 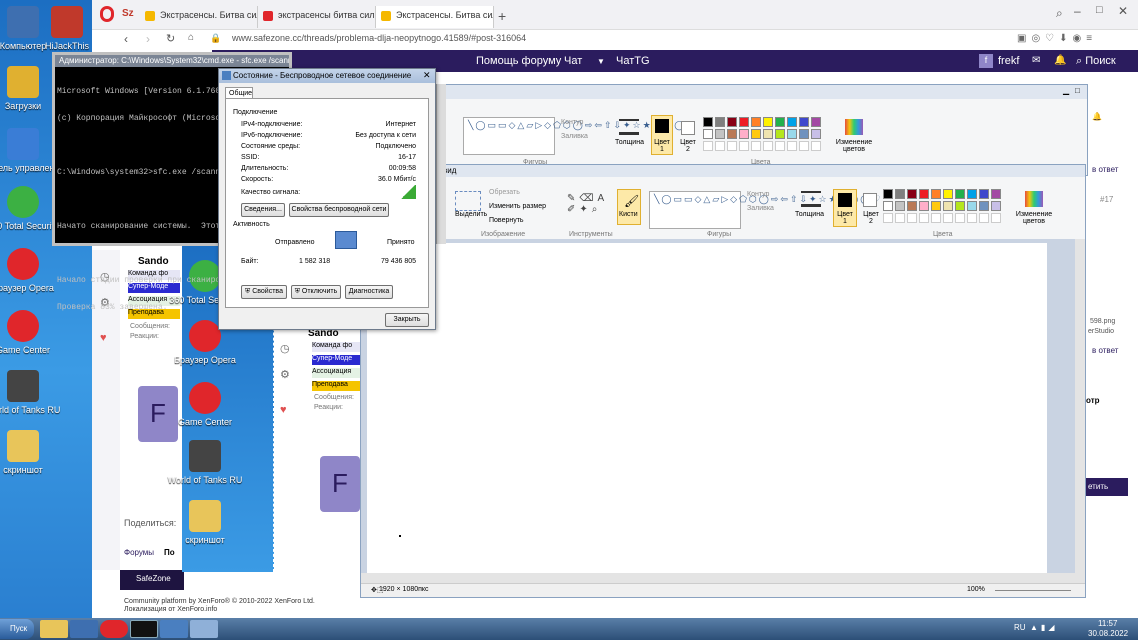 What do you see at coordinates (1123, 11) in the screenshot?
I see `close-button: ✕` at bounding box center [1123, 11].